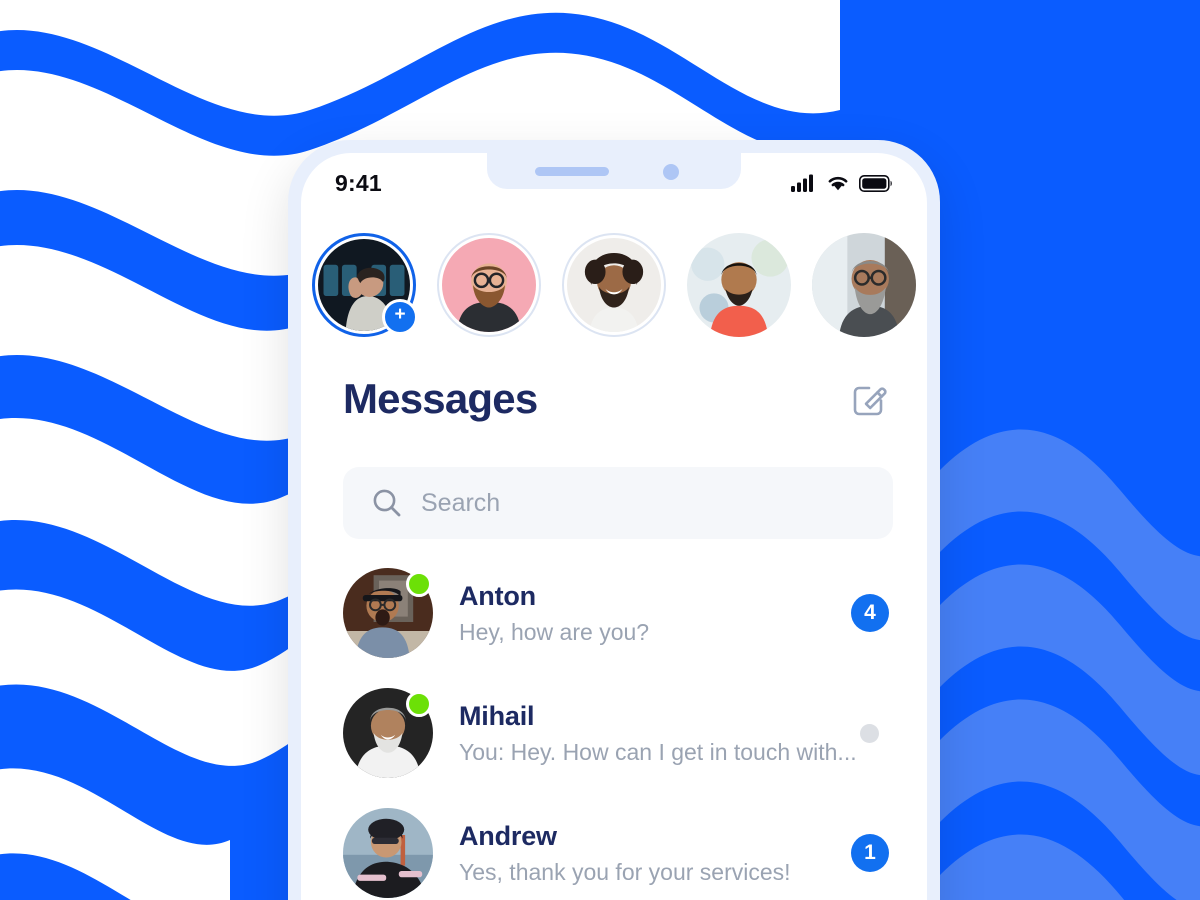 The image size is (1200, 900). What do you see at coordinates (802, 183) in the screenshot?
I see `cellular-signal-icon` at bounding box center [802, 183].